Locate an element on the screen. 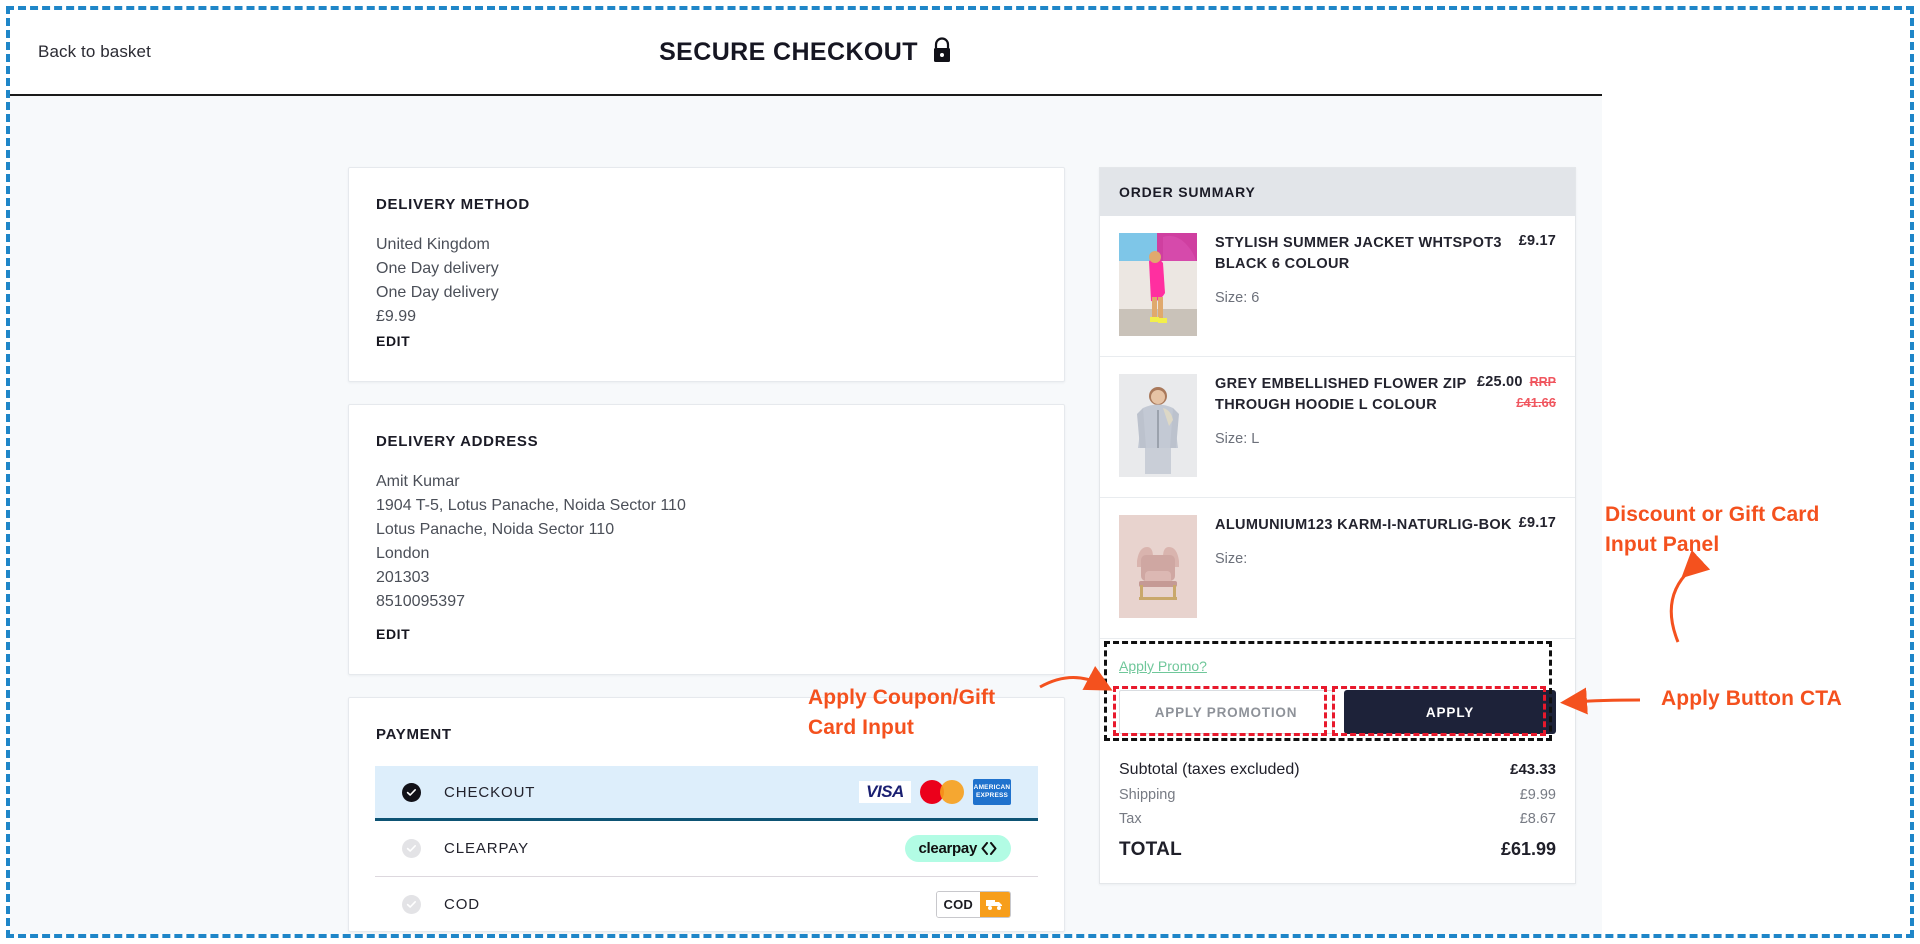 Image resolution: width=1920 pixels, height=944 pixels. order-item-size: Size: is located at coordinates (1231, 559).